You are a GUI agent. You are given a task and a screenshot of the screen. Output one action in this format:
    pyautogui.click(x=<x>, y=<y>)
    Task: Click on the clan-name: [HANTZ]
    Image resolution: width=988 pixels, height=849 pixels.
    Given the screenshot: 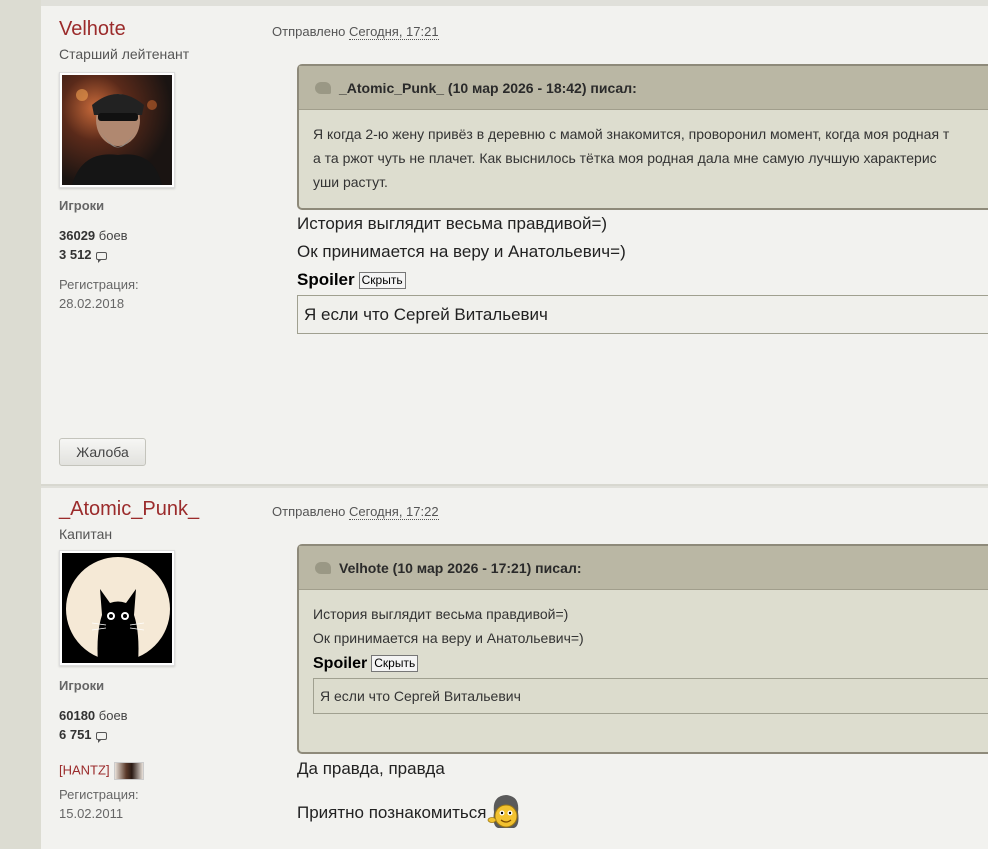 What is the action you would take?
    pyautogui.click(x=84, y=769)
    